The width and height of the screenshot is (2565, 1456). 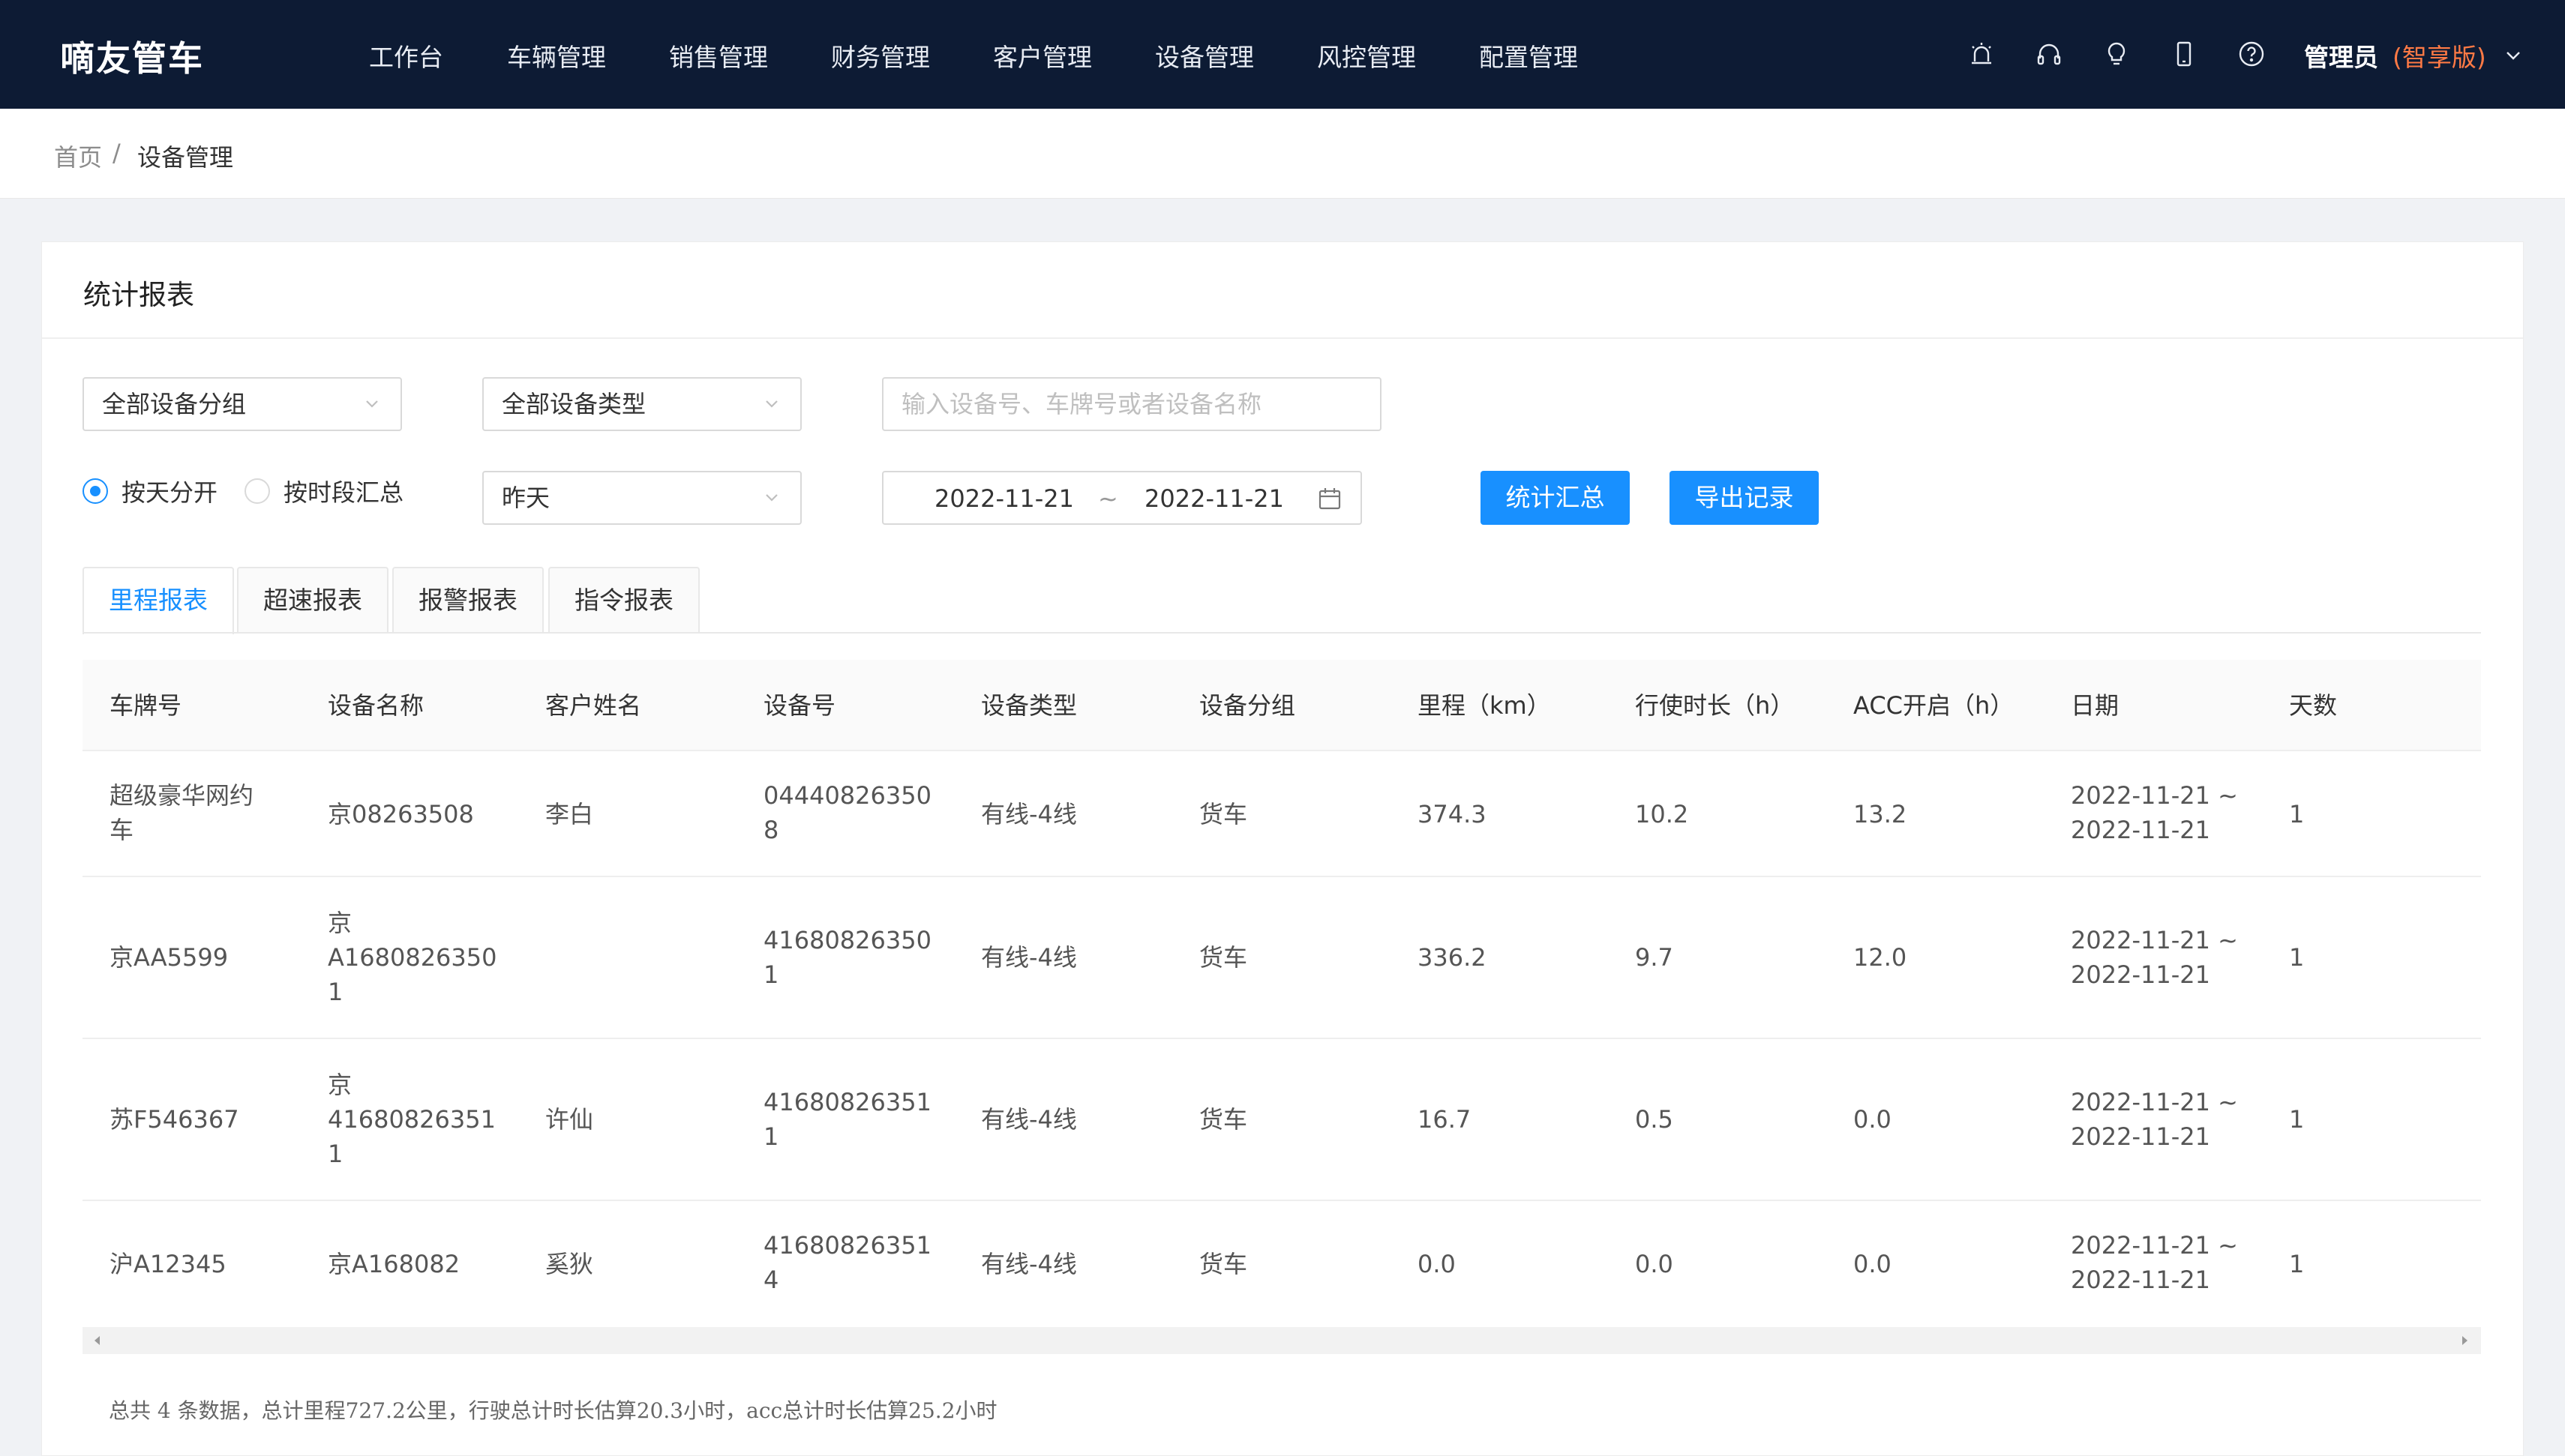 I want to click on nav-item-finance: 财务管理, so click(x=880, y=55).